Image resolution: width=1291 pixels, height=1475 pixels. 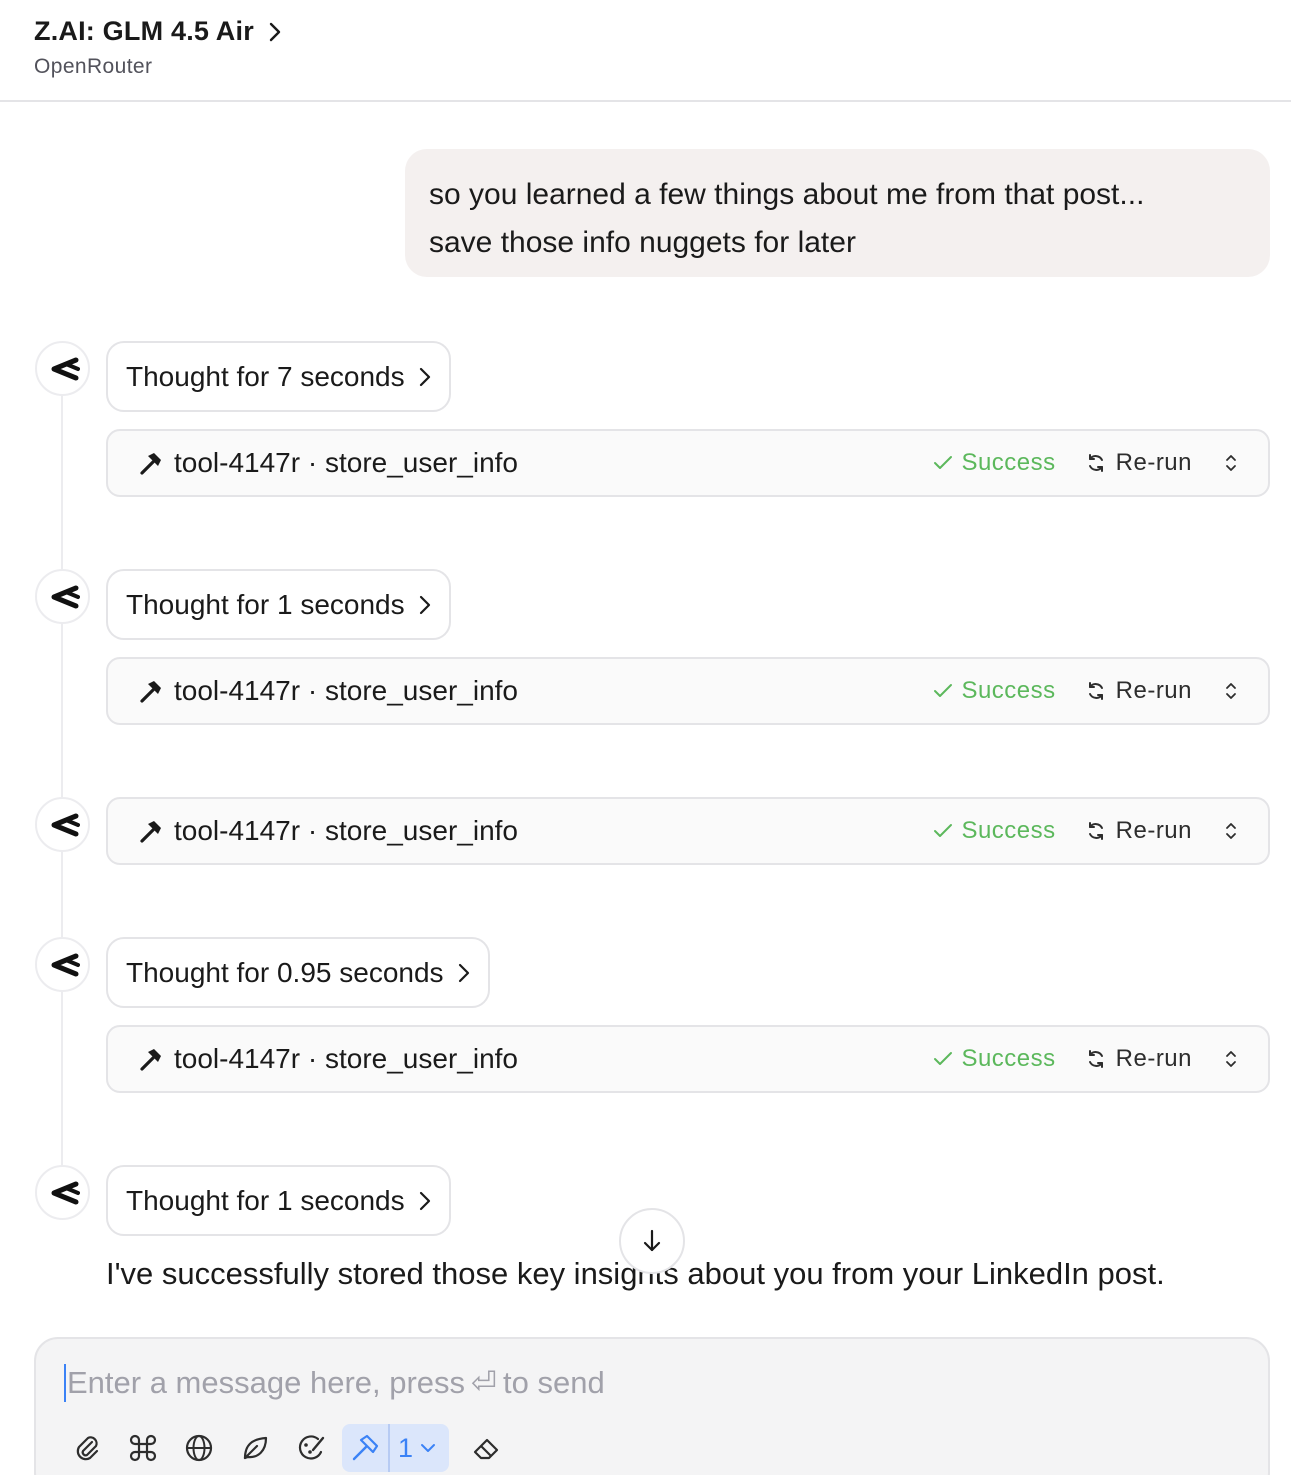 What do you see at coordinates (662, 31) in the screenshot?
I see `model-selector: Z.AI: GLM 4.5 Air` at bounding box center [662, 31].